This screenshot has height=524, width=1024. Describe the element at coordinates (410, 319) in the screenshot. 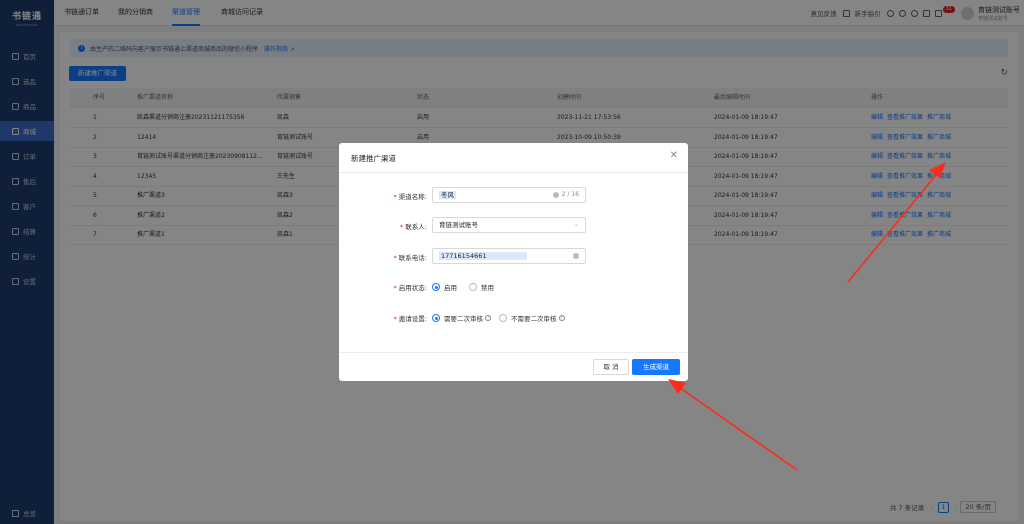

I see `invite-label: * 邀请设置:` at that location.